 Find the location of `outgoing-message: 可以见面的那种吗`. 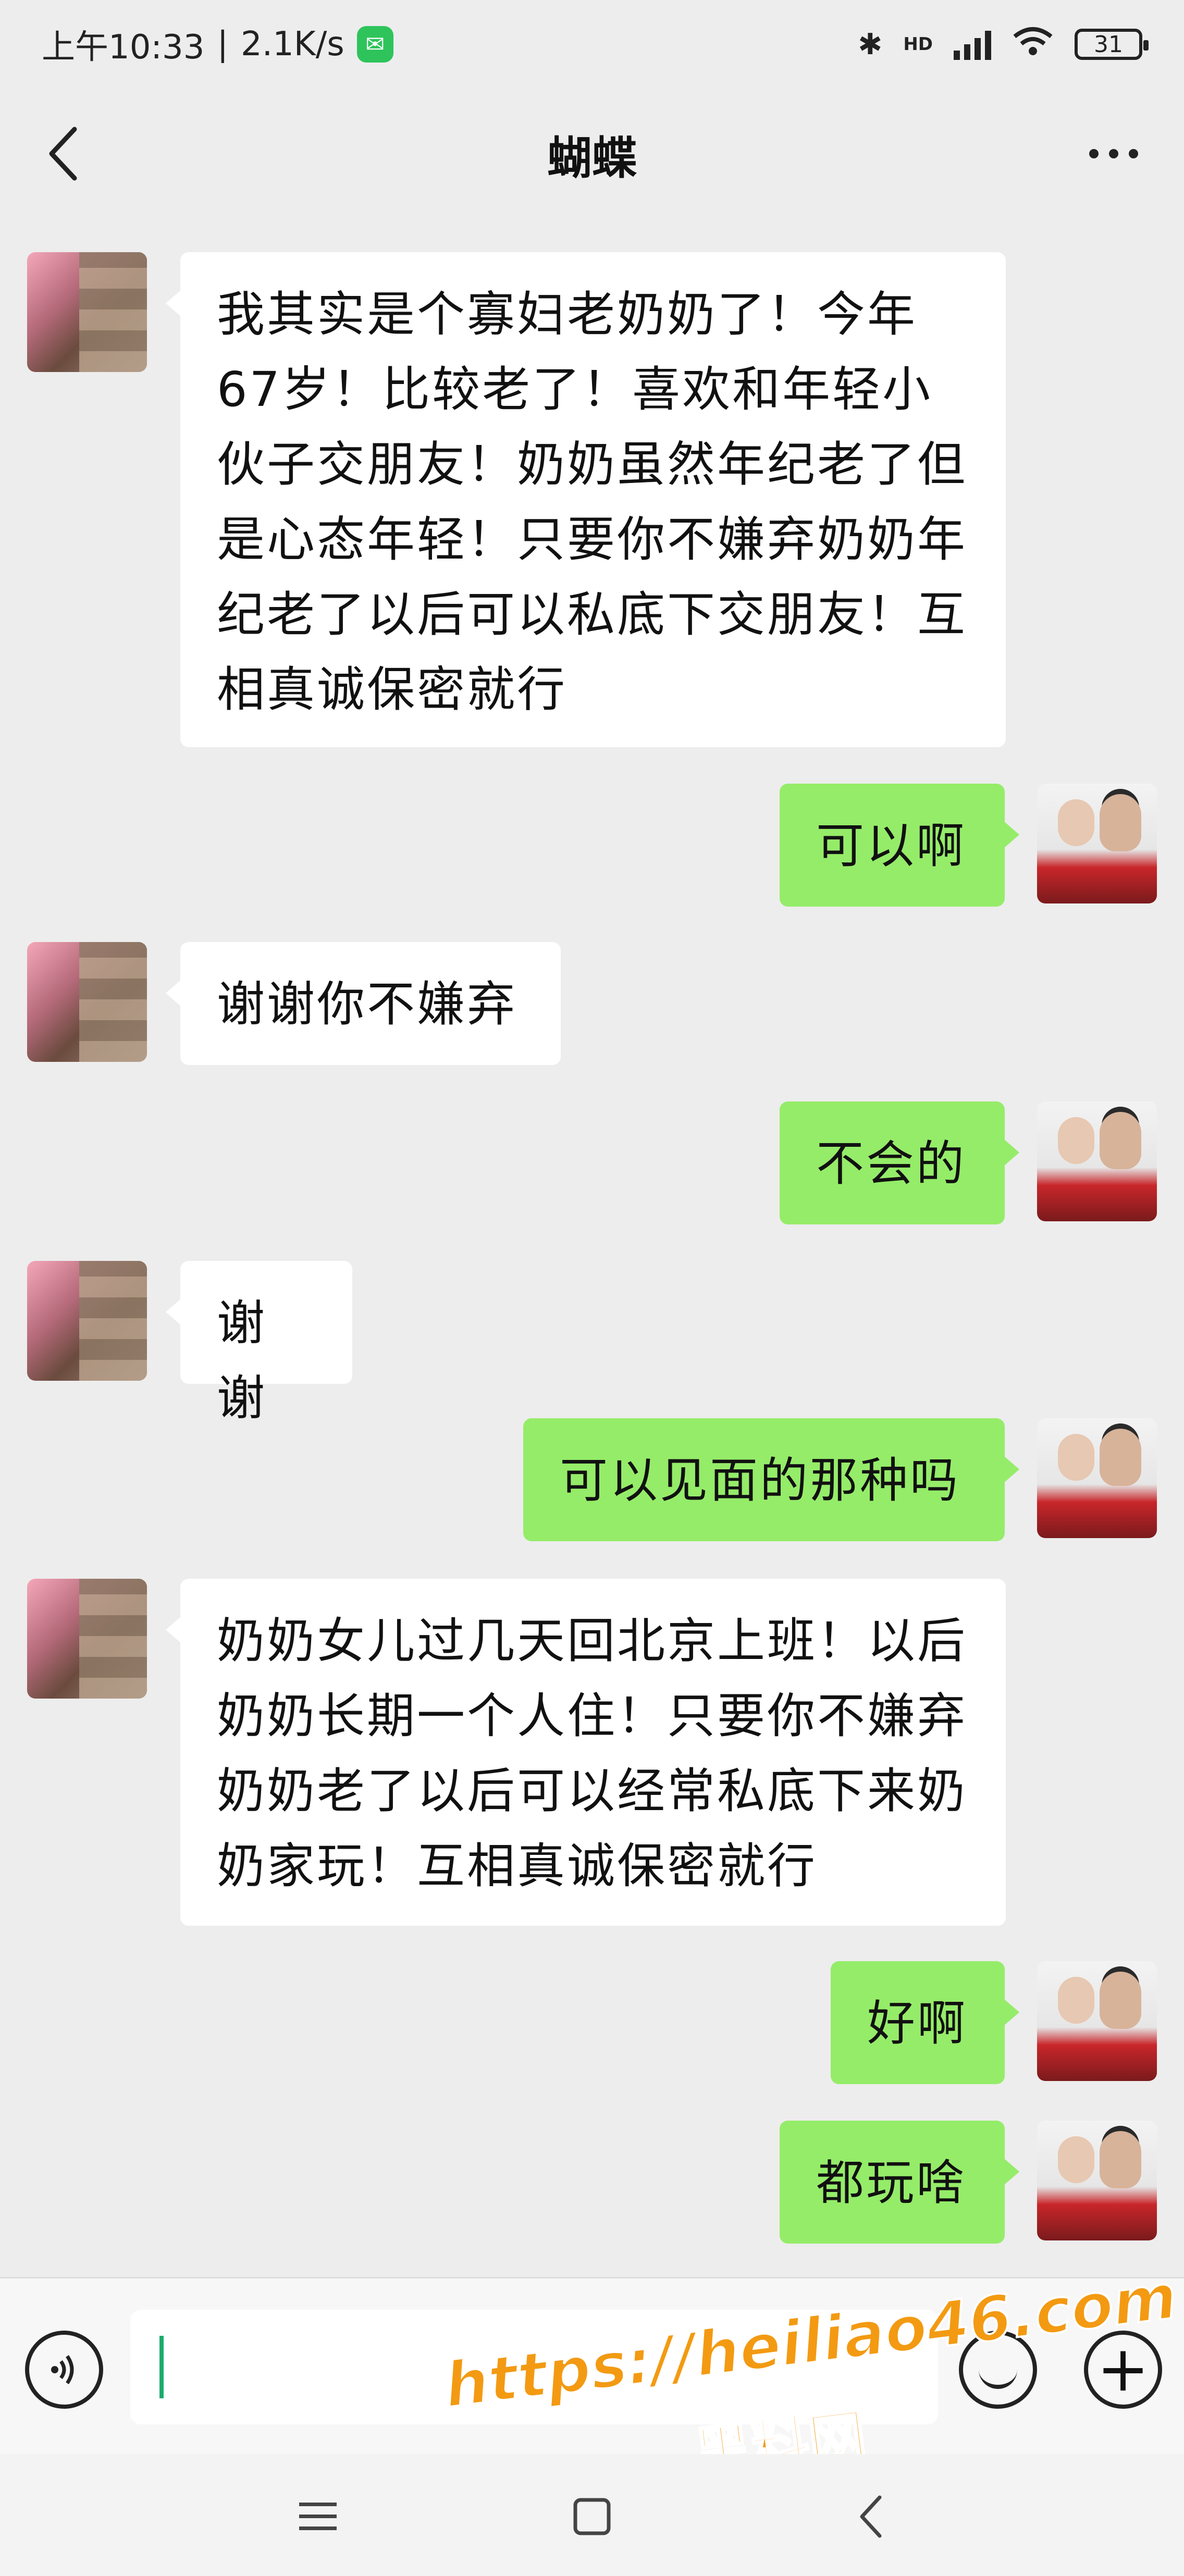

outgoing-message: 可以见面的那种吗 is located at coordinates (771, 1479).